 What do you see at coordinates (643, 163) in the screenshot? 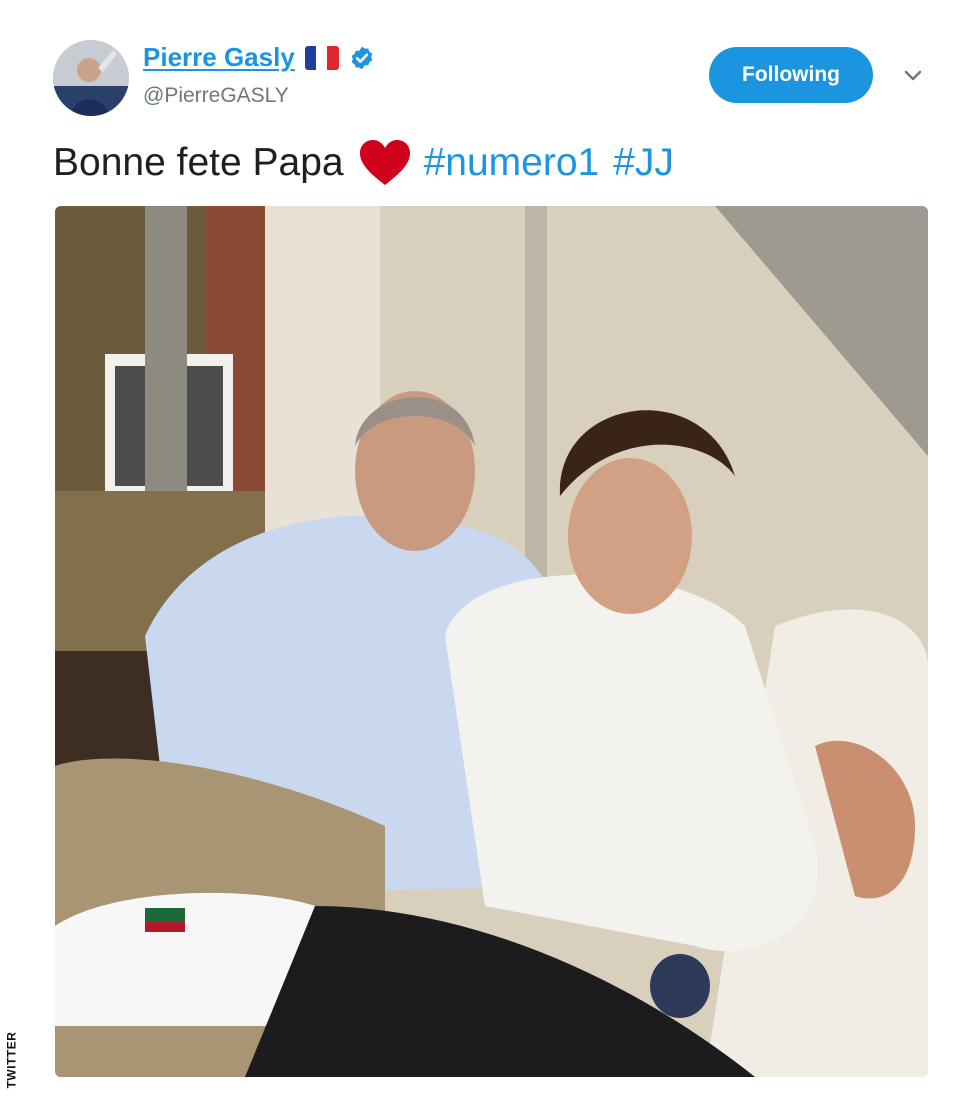
I see `hashtag-link: #JJ` at bounding box center [643, 163].